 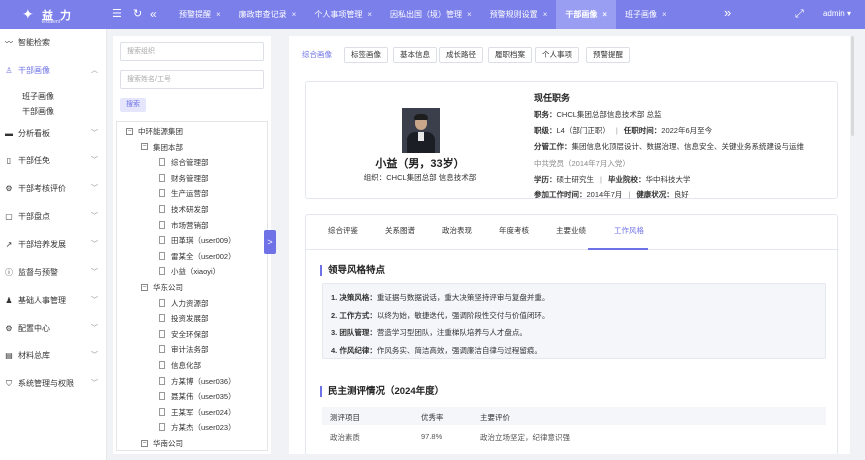 I want to click on tab-1: 廉政审查记录 ×, so click(x=268, y=14).